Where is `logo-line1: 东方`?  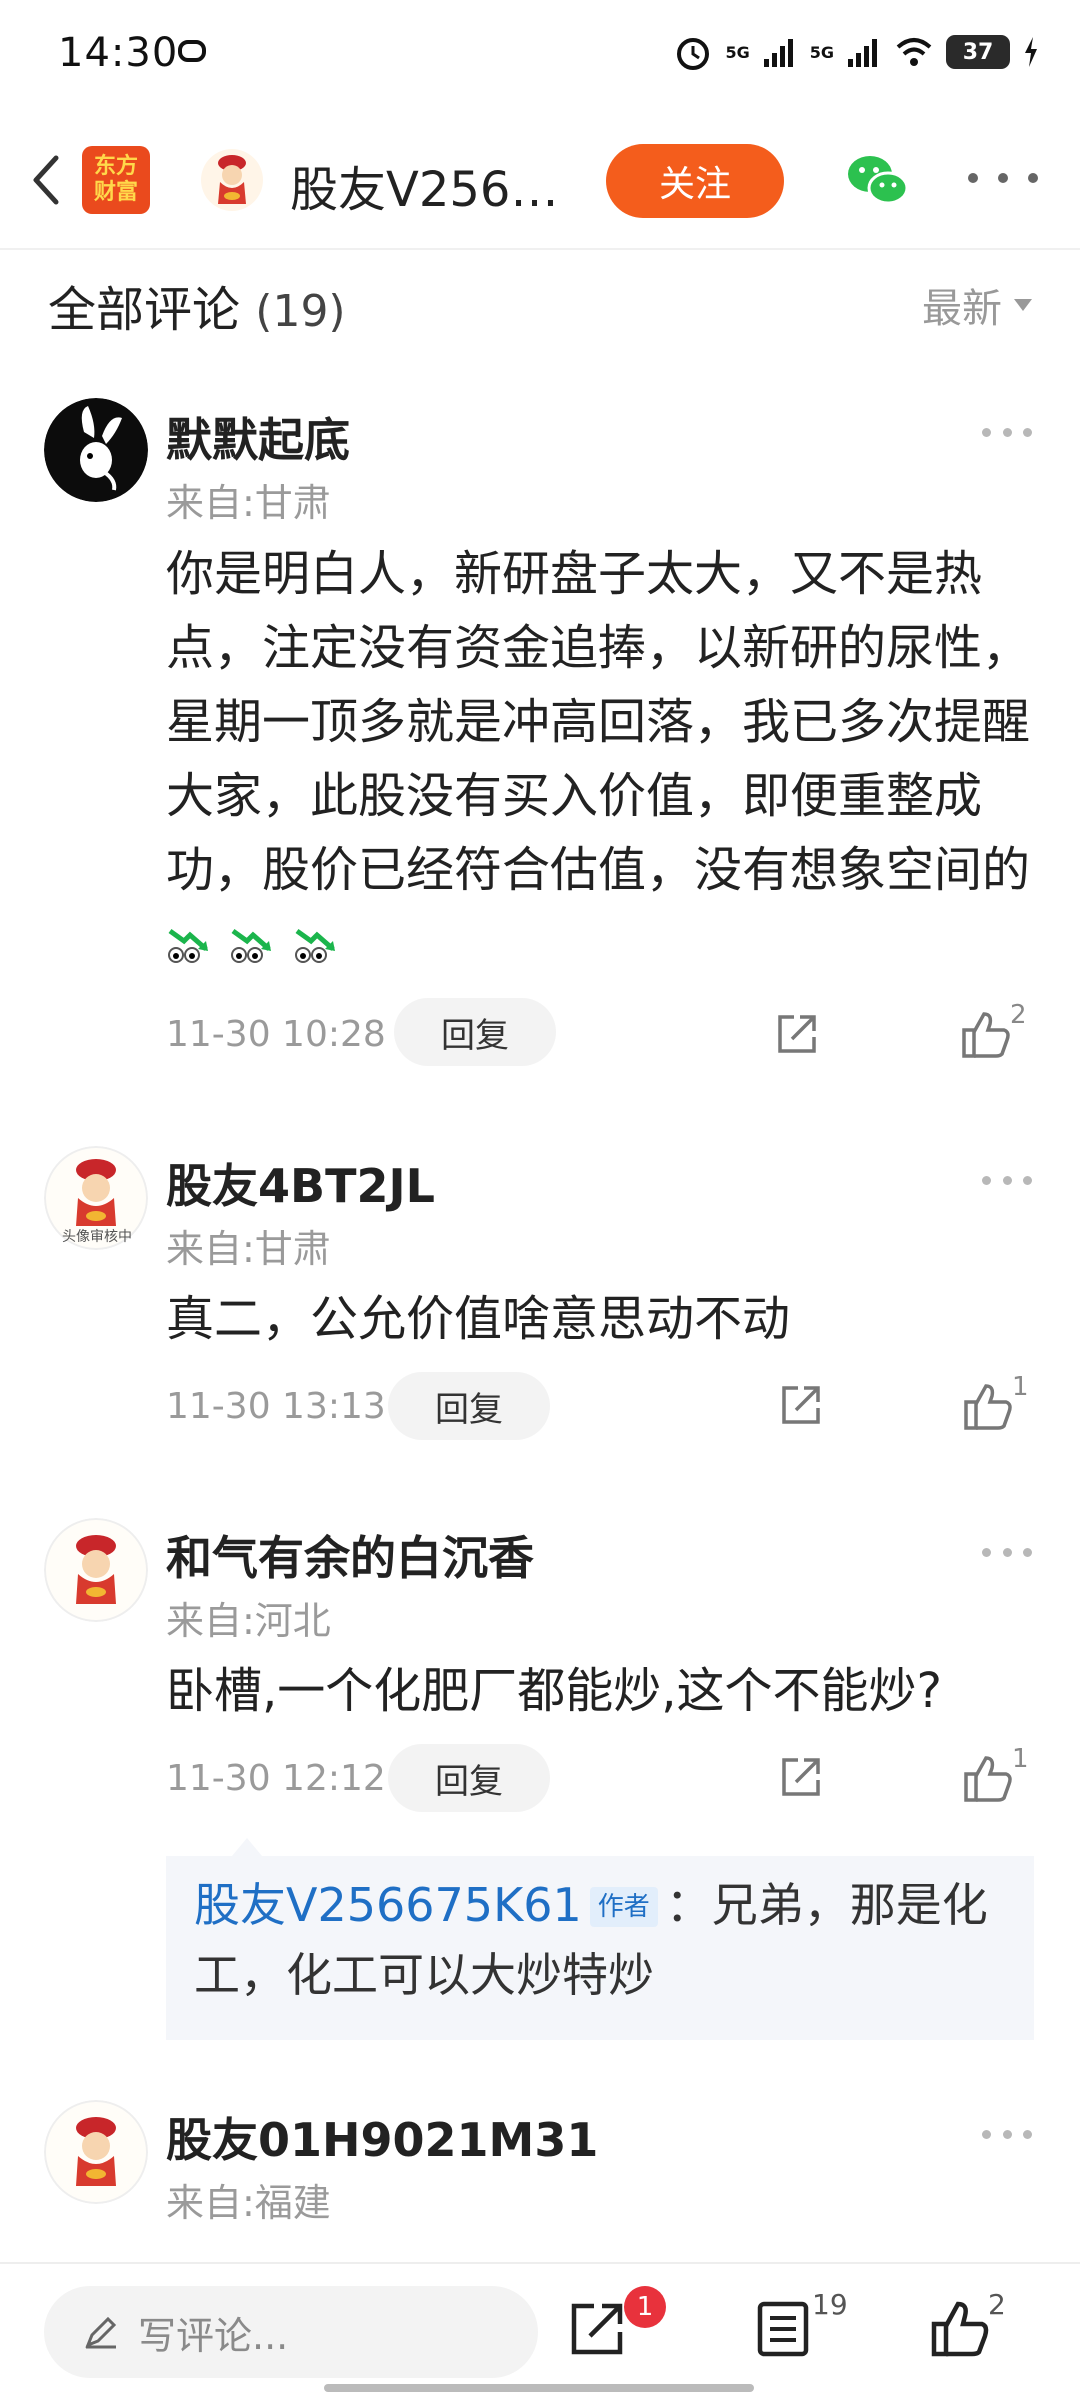 logo-line1: 东方 is located at coordinates (115, 166).